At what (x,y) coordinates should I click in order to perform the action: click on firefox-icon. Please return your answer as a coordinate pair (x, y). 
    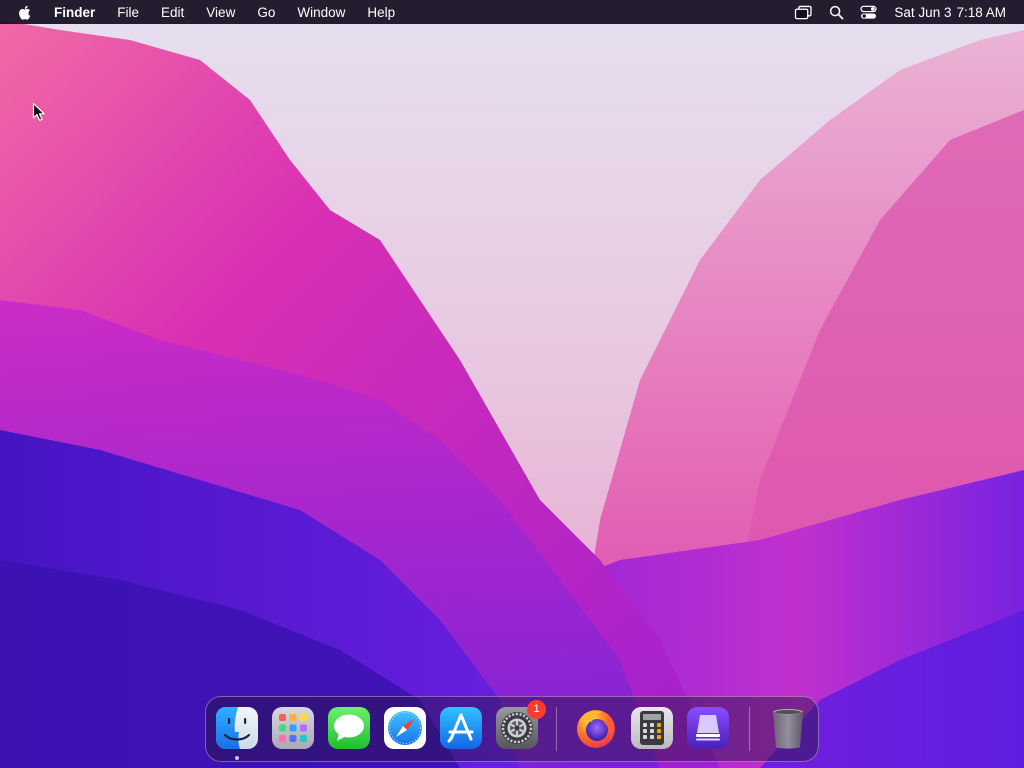
    Looking at the image, I should click on (596, 729).